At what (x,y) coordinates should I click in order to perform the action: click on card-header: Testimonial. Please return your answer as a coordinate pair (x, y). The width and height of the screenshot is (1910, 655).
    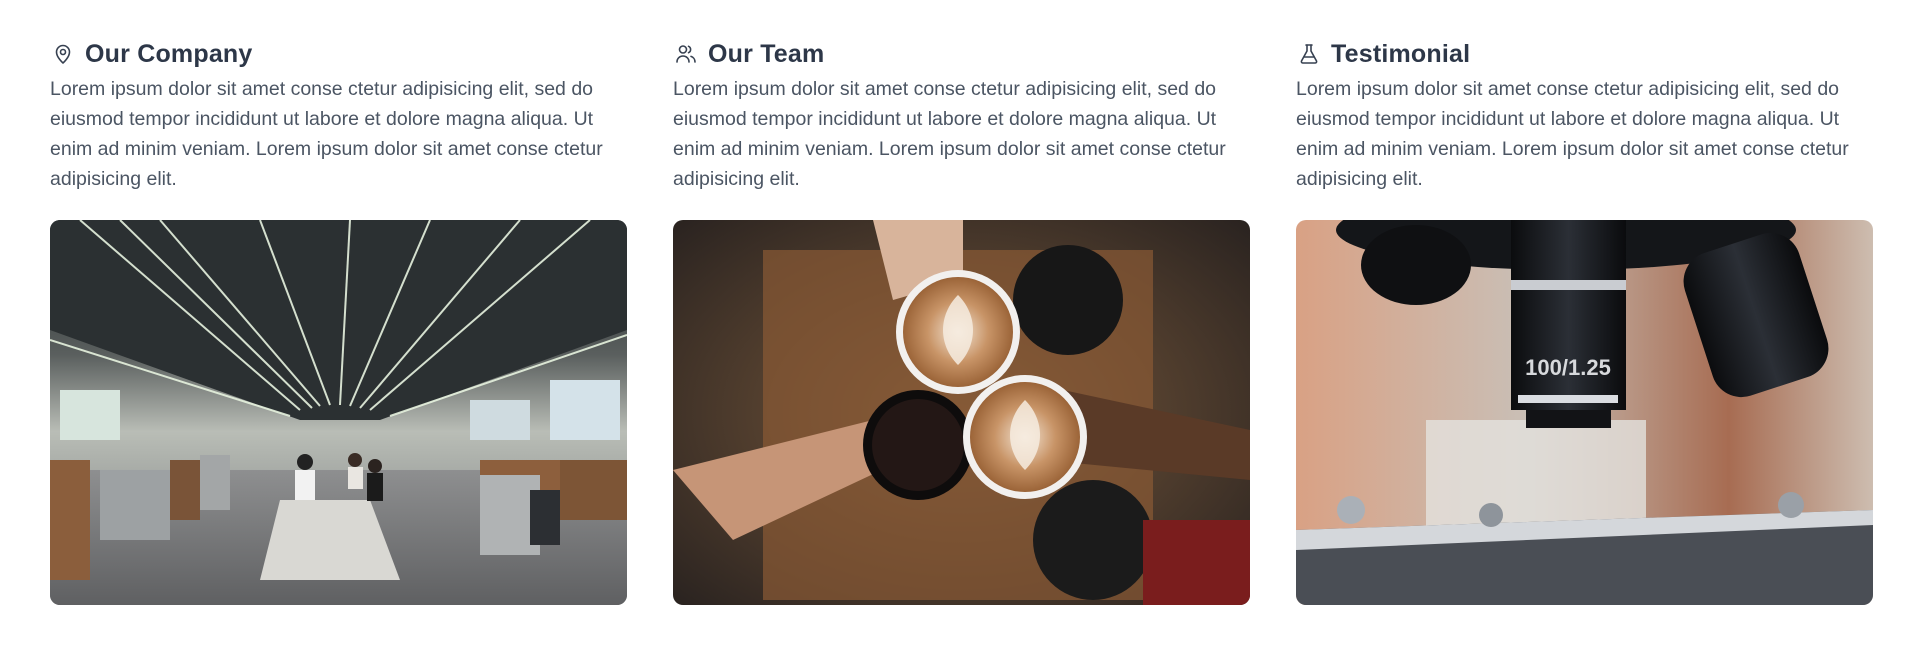
    Looking at the image, I should click on (1584, 54).